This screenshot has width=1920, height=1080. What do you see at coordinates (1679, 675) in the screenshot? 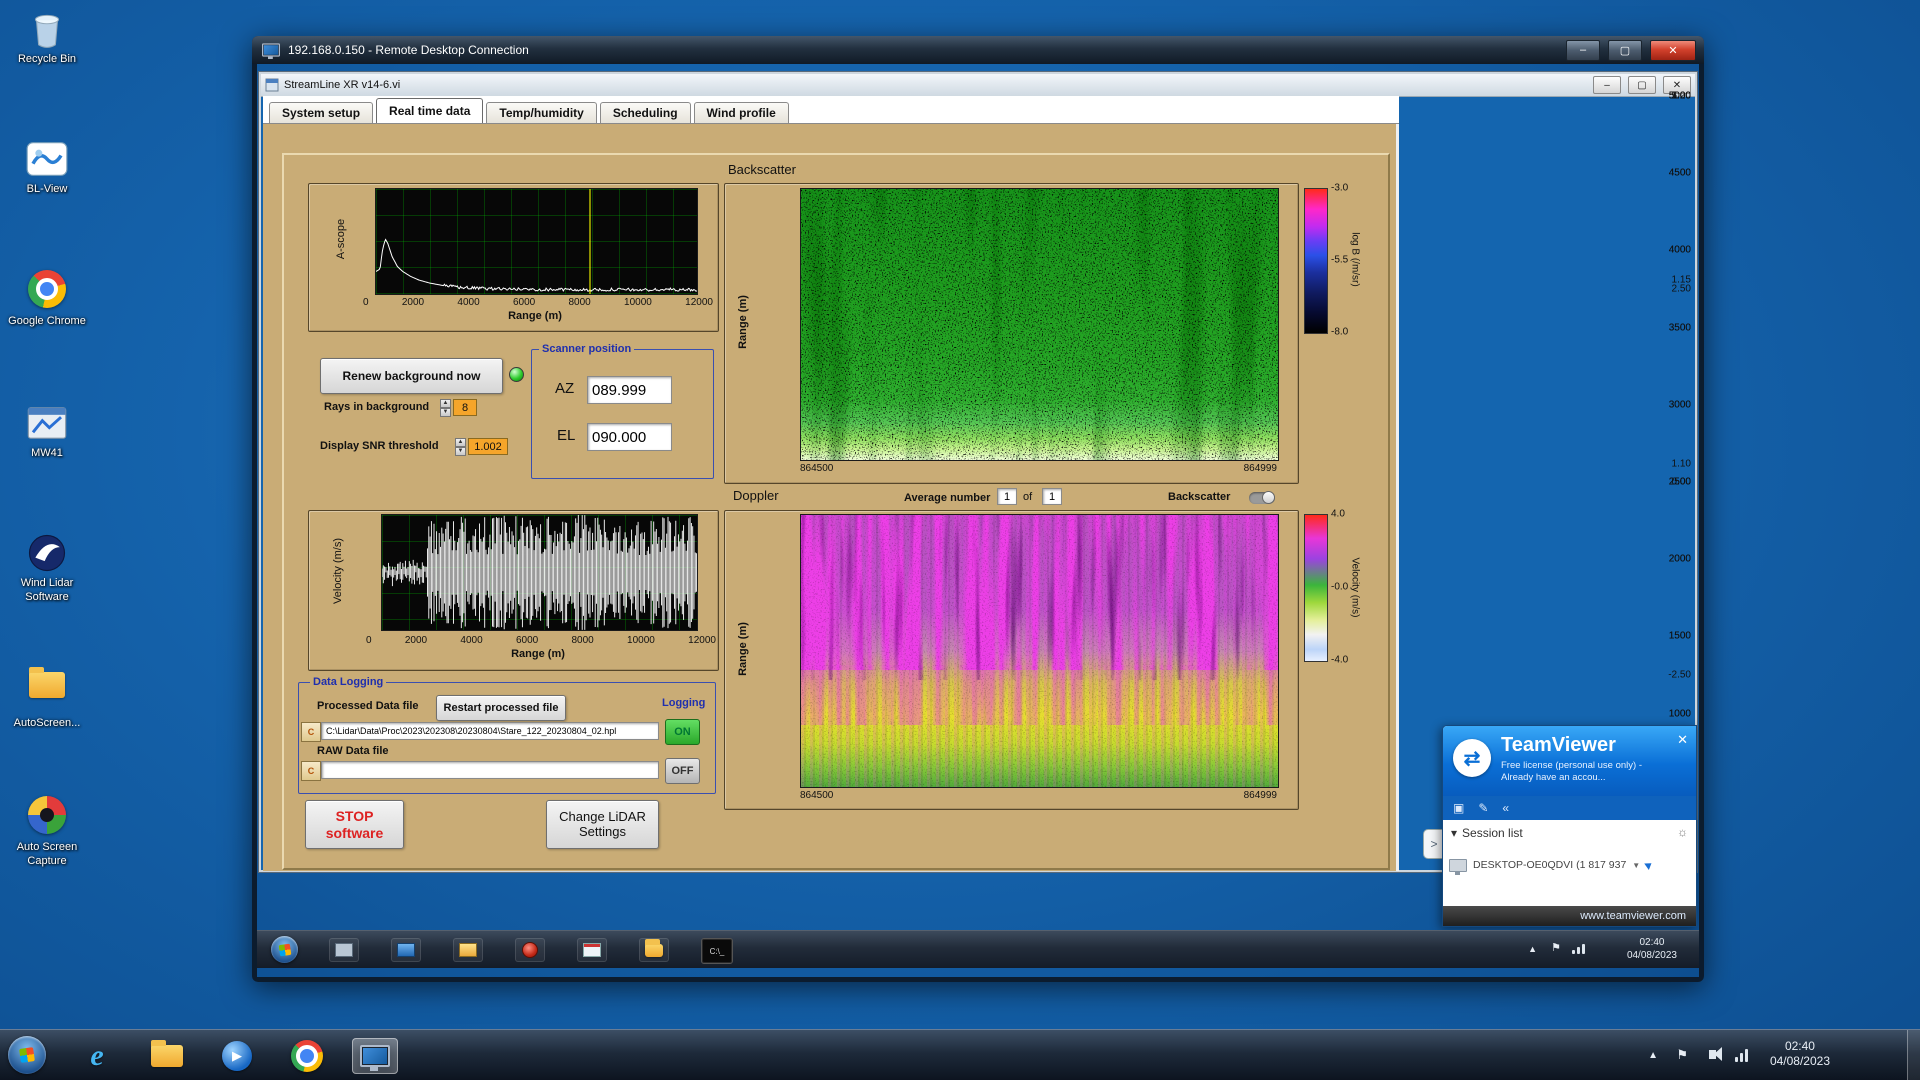
I see `tick-label: -2.50` at bounding box center [1679, 675].